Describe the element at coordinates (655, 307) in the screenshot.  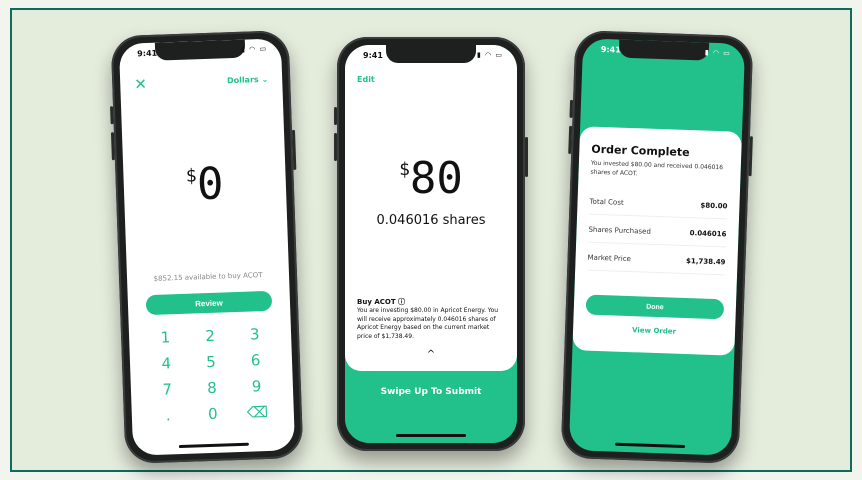
I see `done-button: Done` at that location.